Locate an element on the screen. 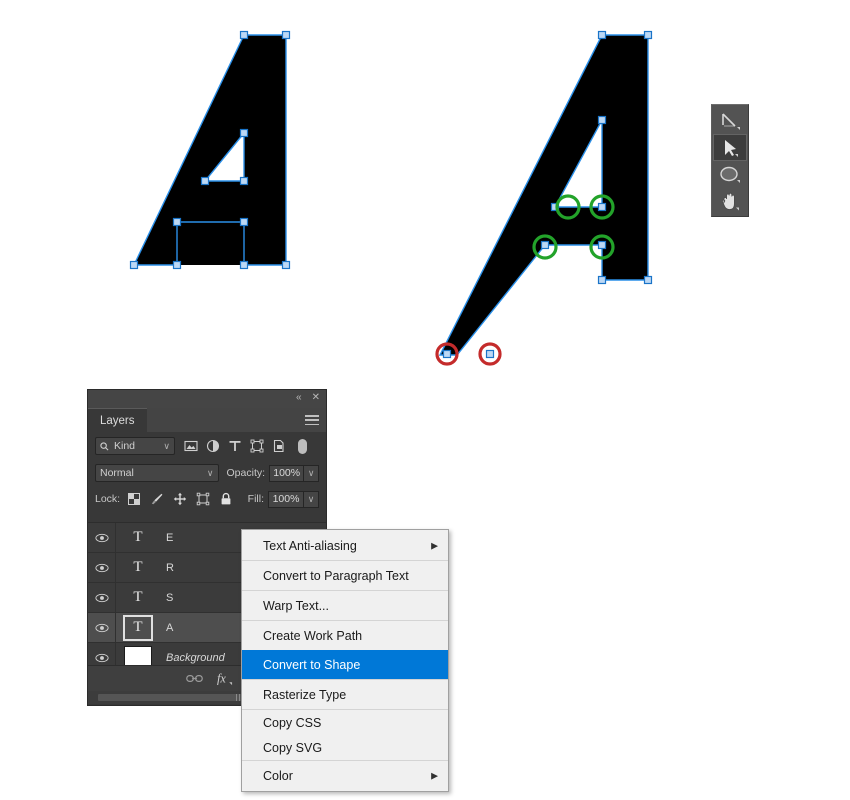 The image size is (850, 800). menu-item-convert-to-paragraph-text: Convert to Paragraph Text is located at coordinates (345, 575).